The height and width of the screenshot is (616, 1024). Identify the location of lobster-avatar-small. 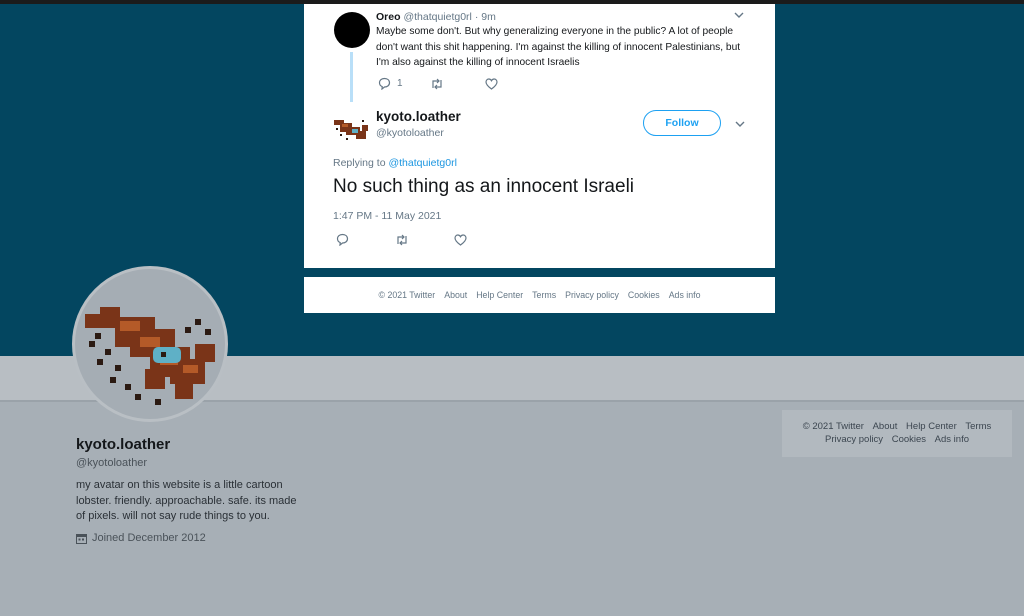
(351, 130).